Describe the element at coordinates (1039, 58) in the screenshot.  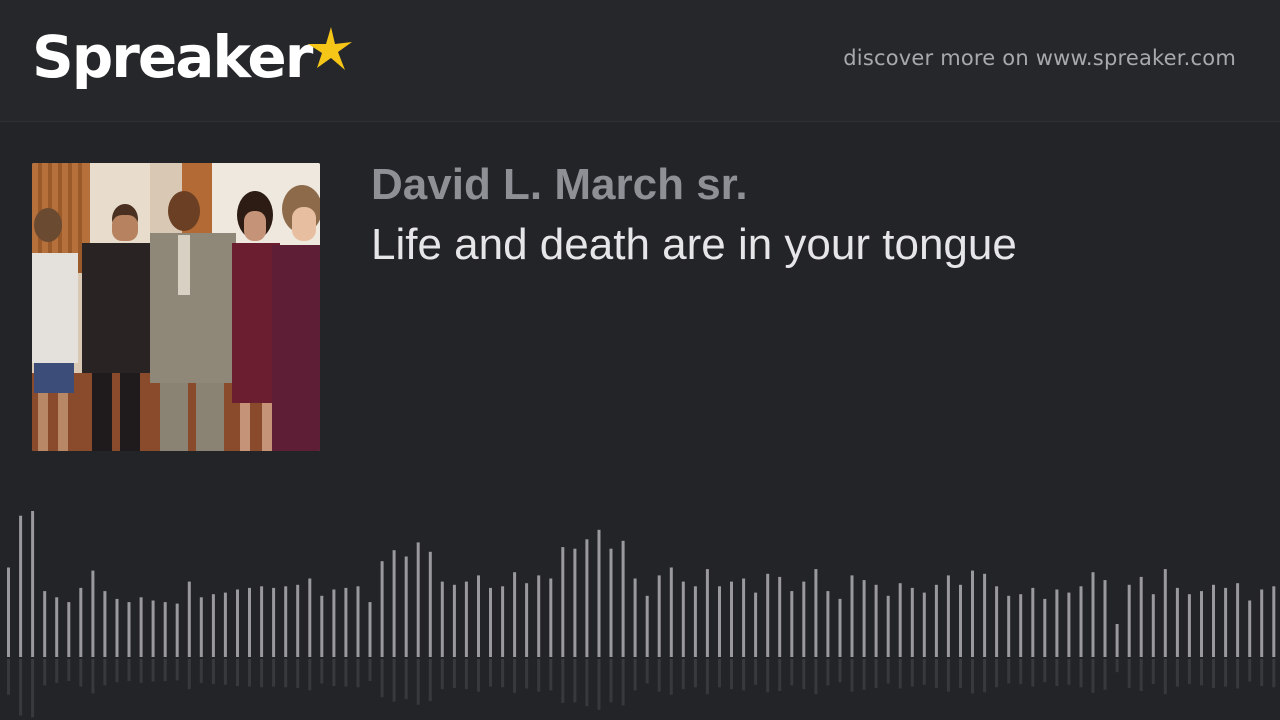
I see `discover-more-link: discover more on www.spreaker.com` at that location.